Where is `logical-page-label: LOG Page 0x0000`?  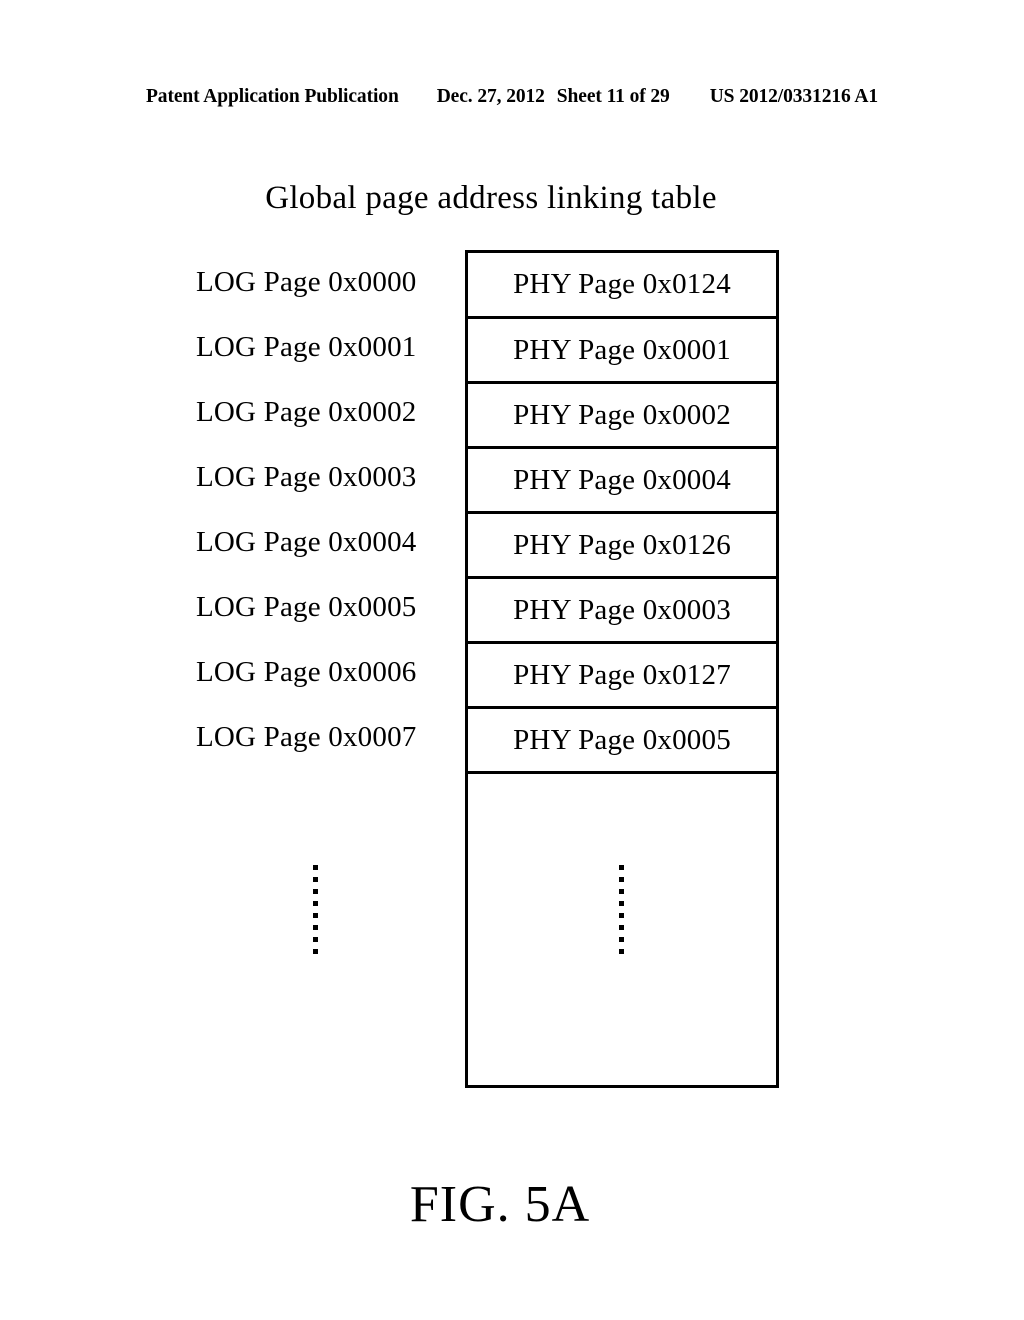
logical-page-label: LOG Page 0x0000 is located at coordinates (306, 282).